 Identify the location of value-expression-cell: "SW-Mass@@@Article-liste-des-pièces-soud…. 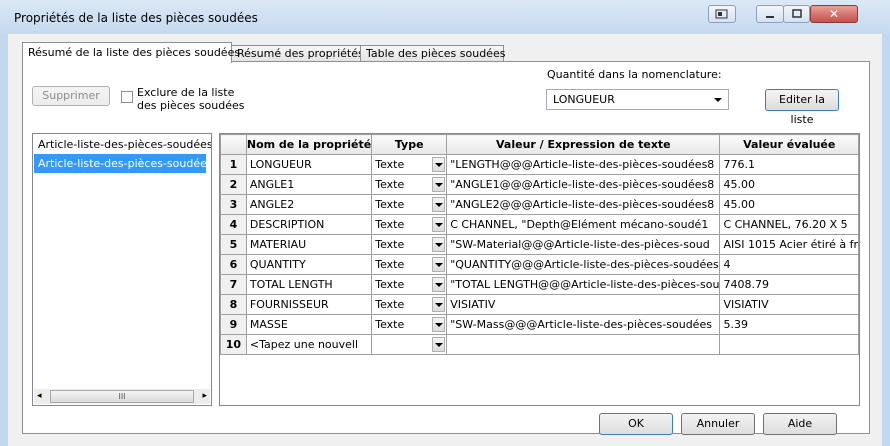
(583, 324).